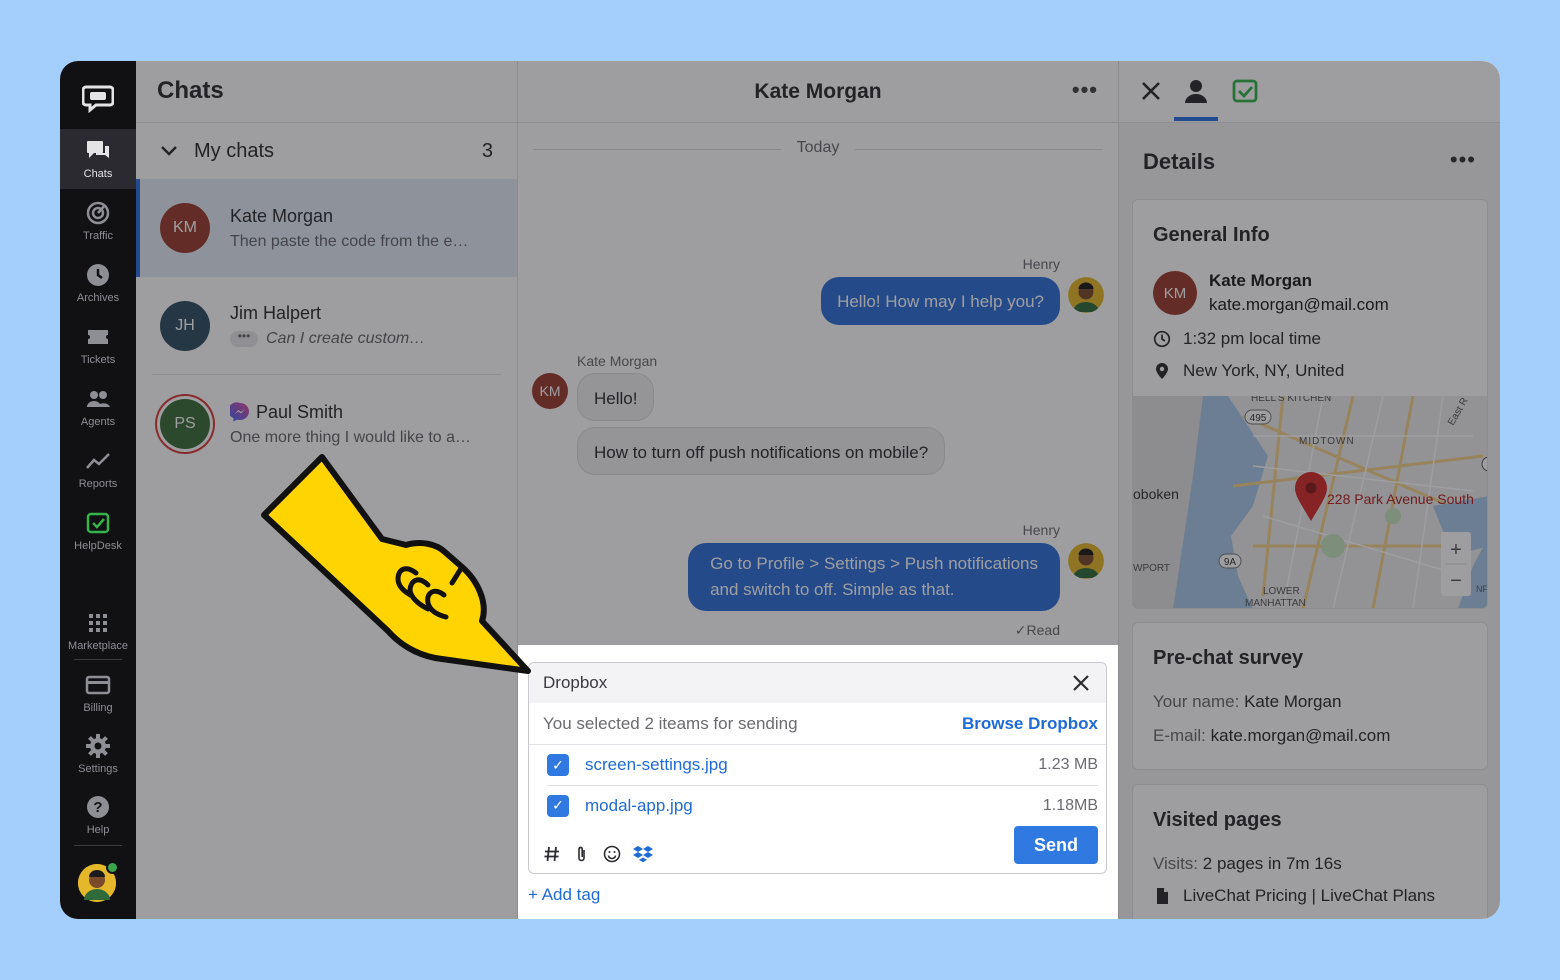 This screenshot has width=1560, height=980. What do you see at coordinates (244, 338) in the screenshot?
I see `typing-indicator-icon: •••` at bounding box center [244, 338].